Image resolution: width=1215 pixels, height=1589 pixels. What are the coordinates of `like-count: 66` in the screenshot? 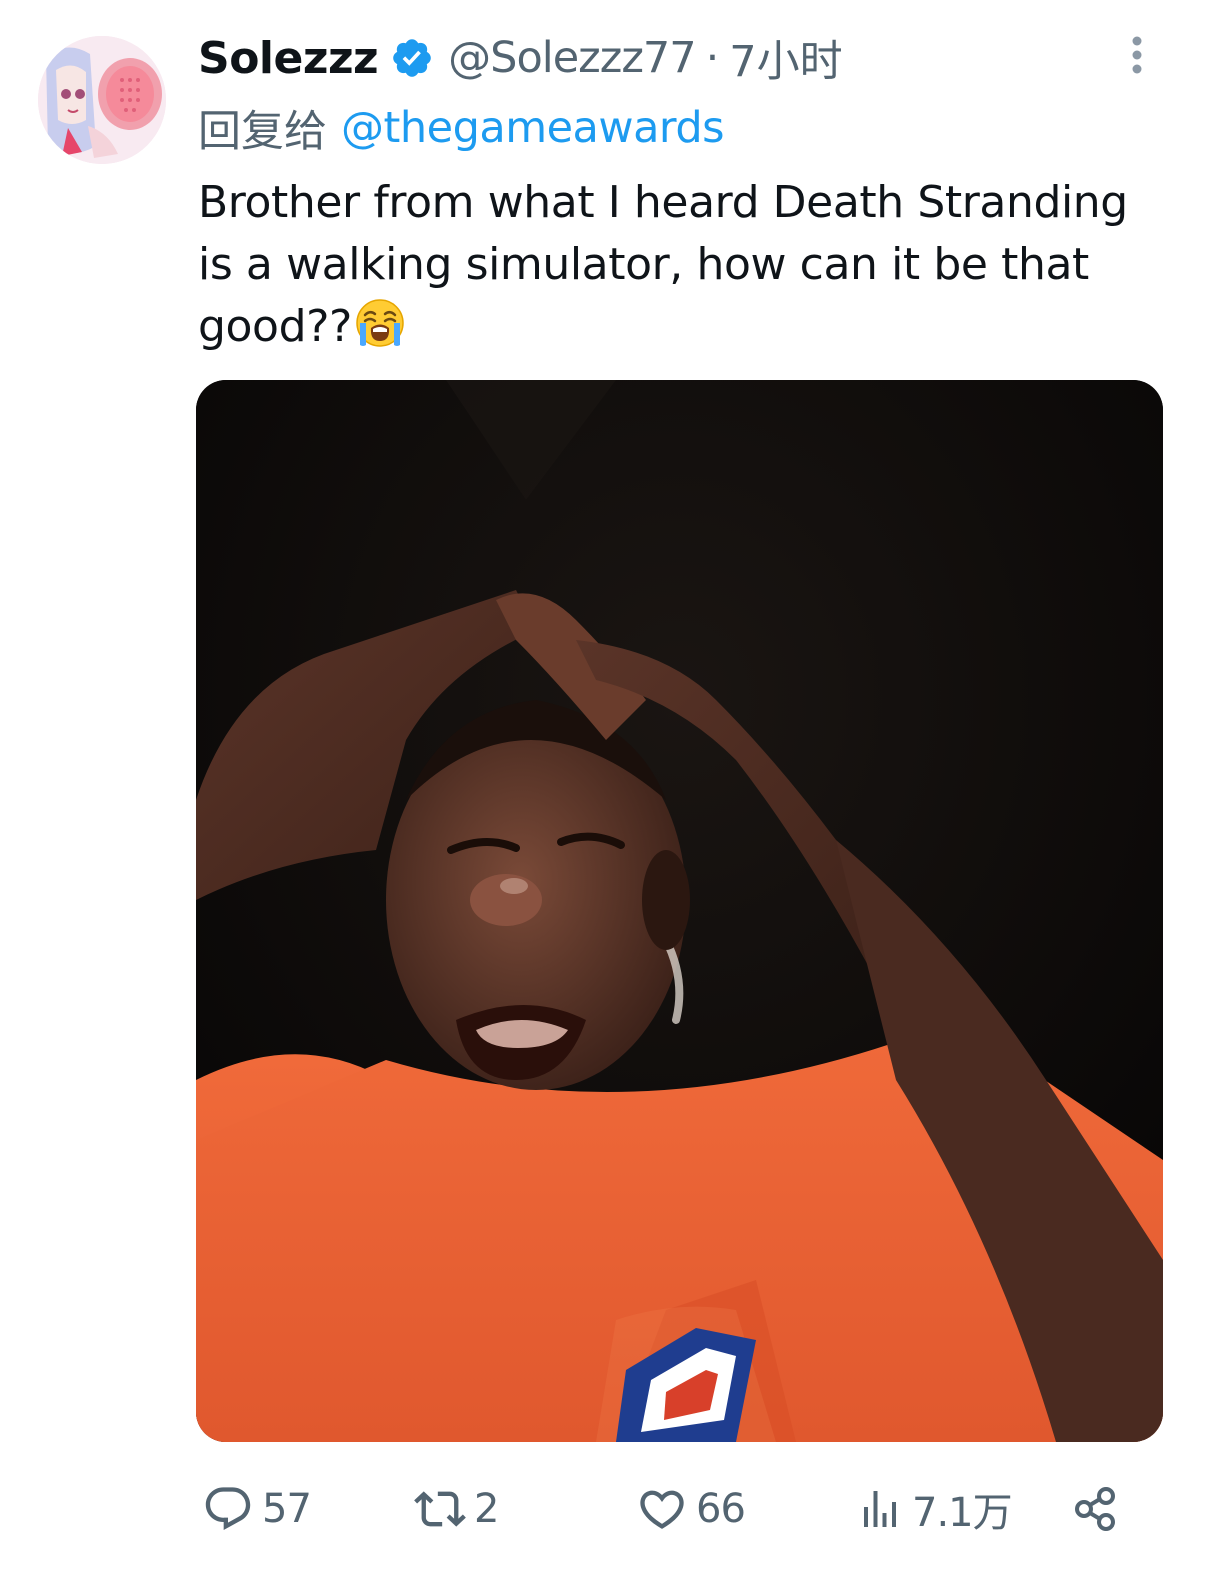 It's located at (721, 1509).